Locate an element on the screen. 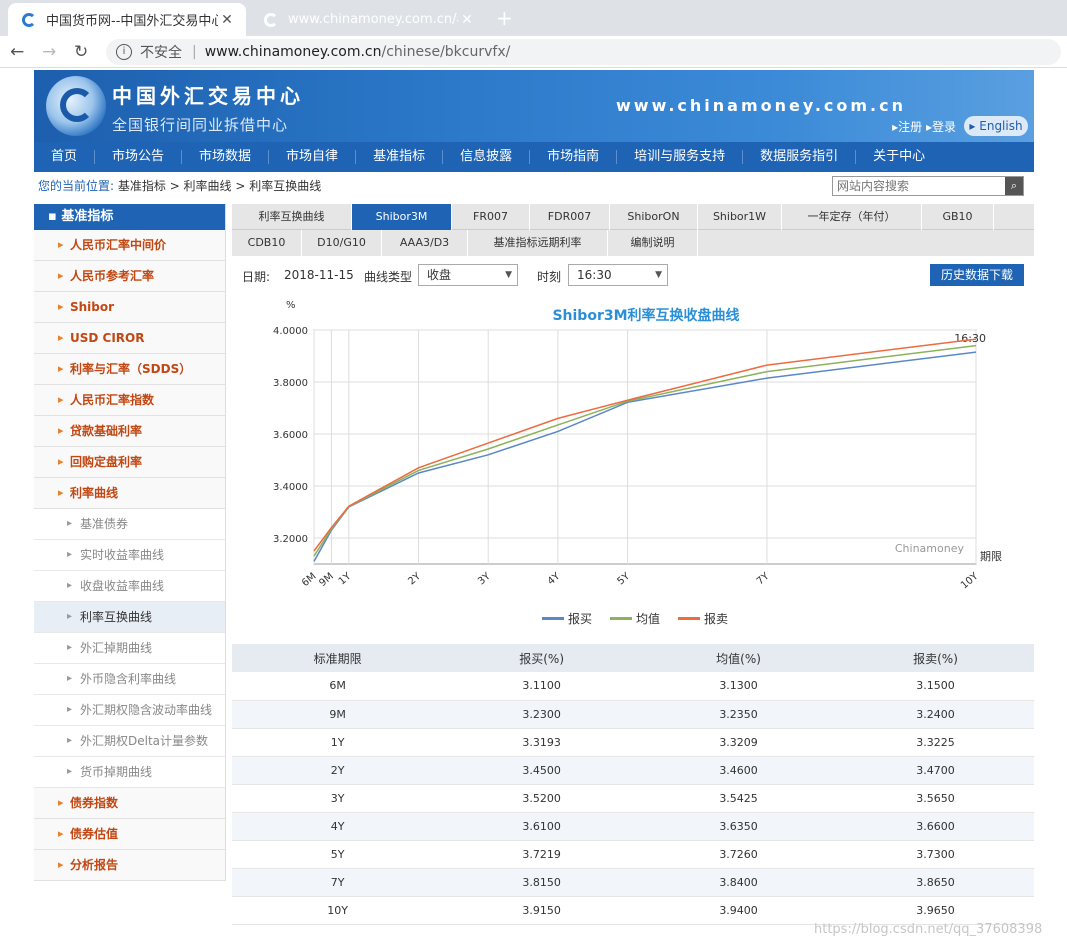  sidebar-item: 债券估值 is located at coordinates (129, 834).